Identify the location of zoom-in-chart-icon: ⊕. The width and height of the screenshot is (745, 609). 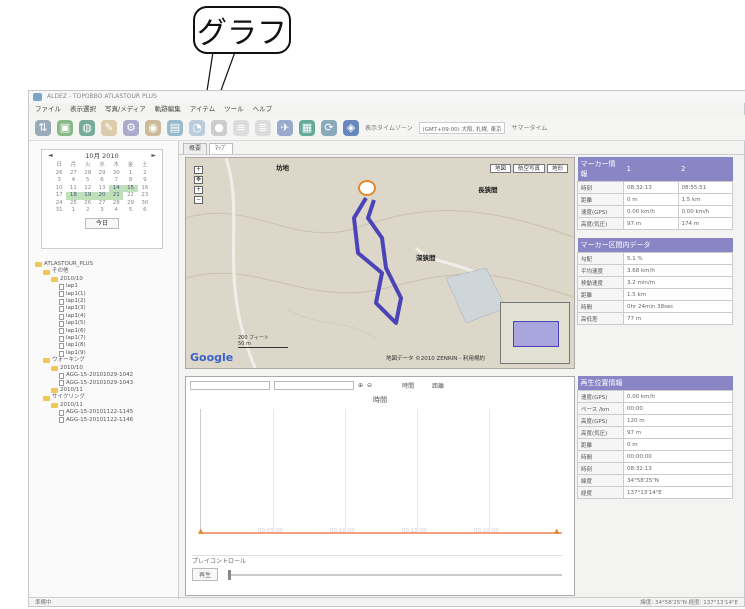
(360, 385).